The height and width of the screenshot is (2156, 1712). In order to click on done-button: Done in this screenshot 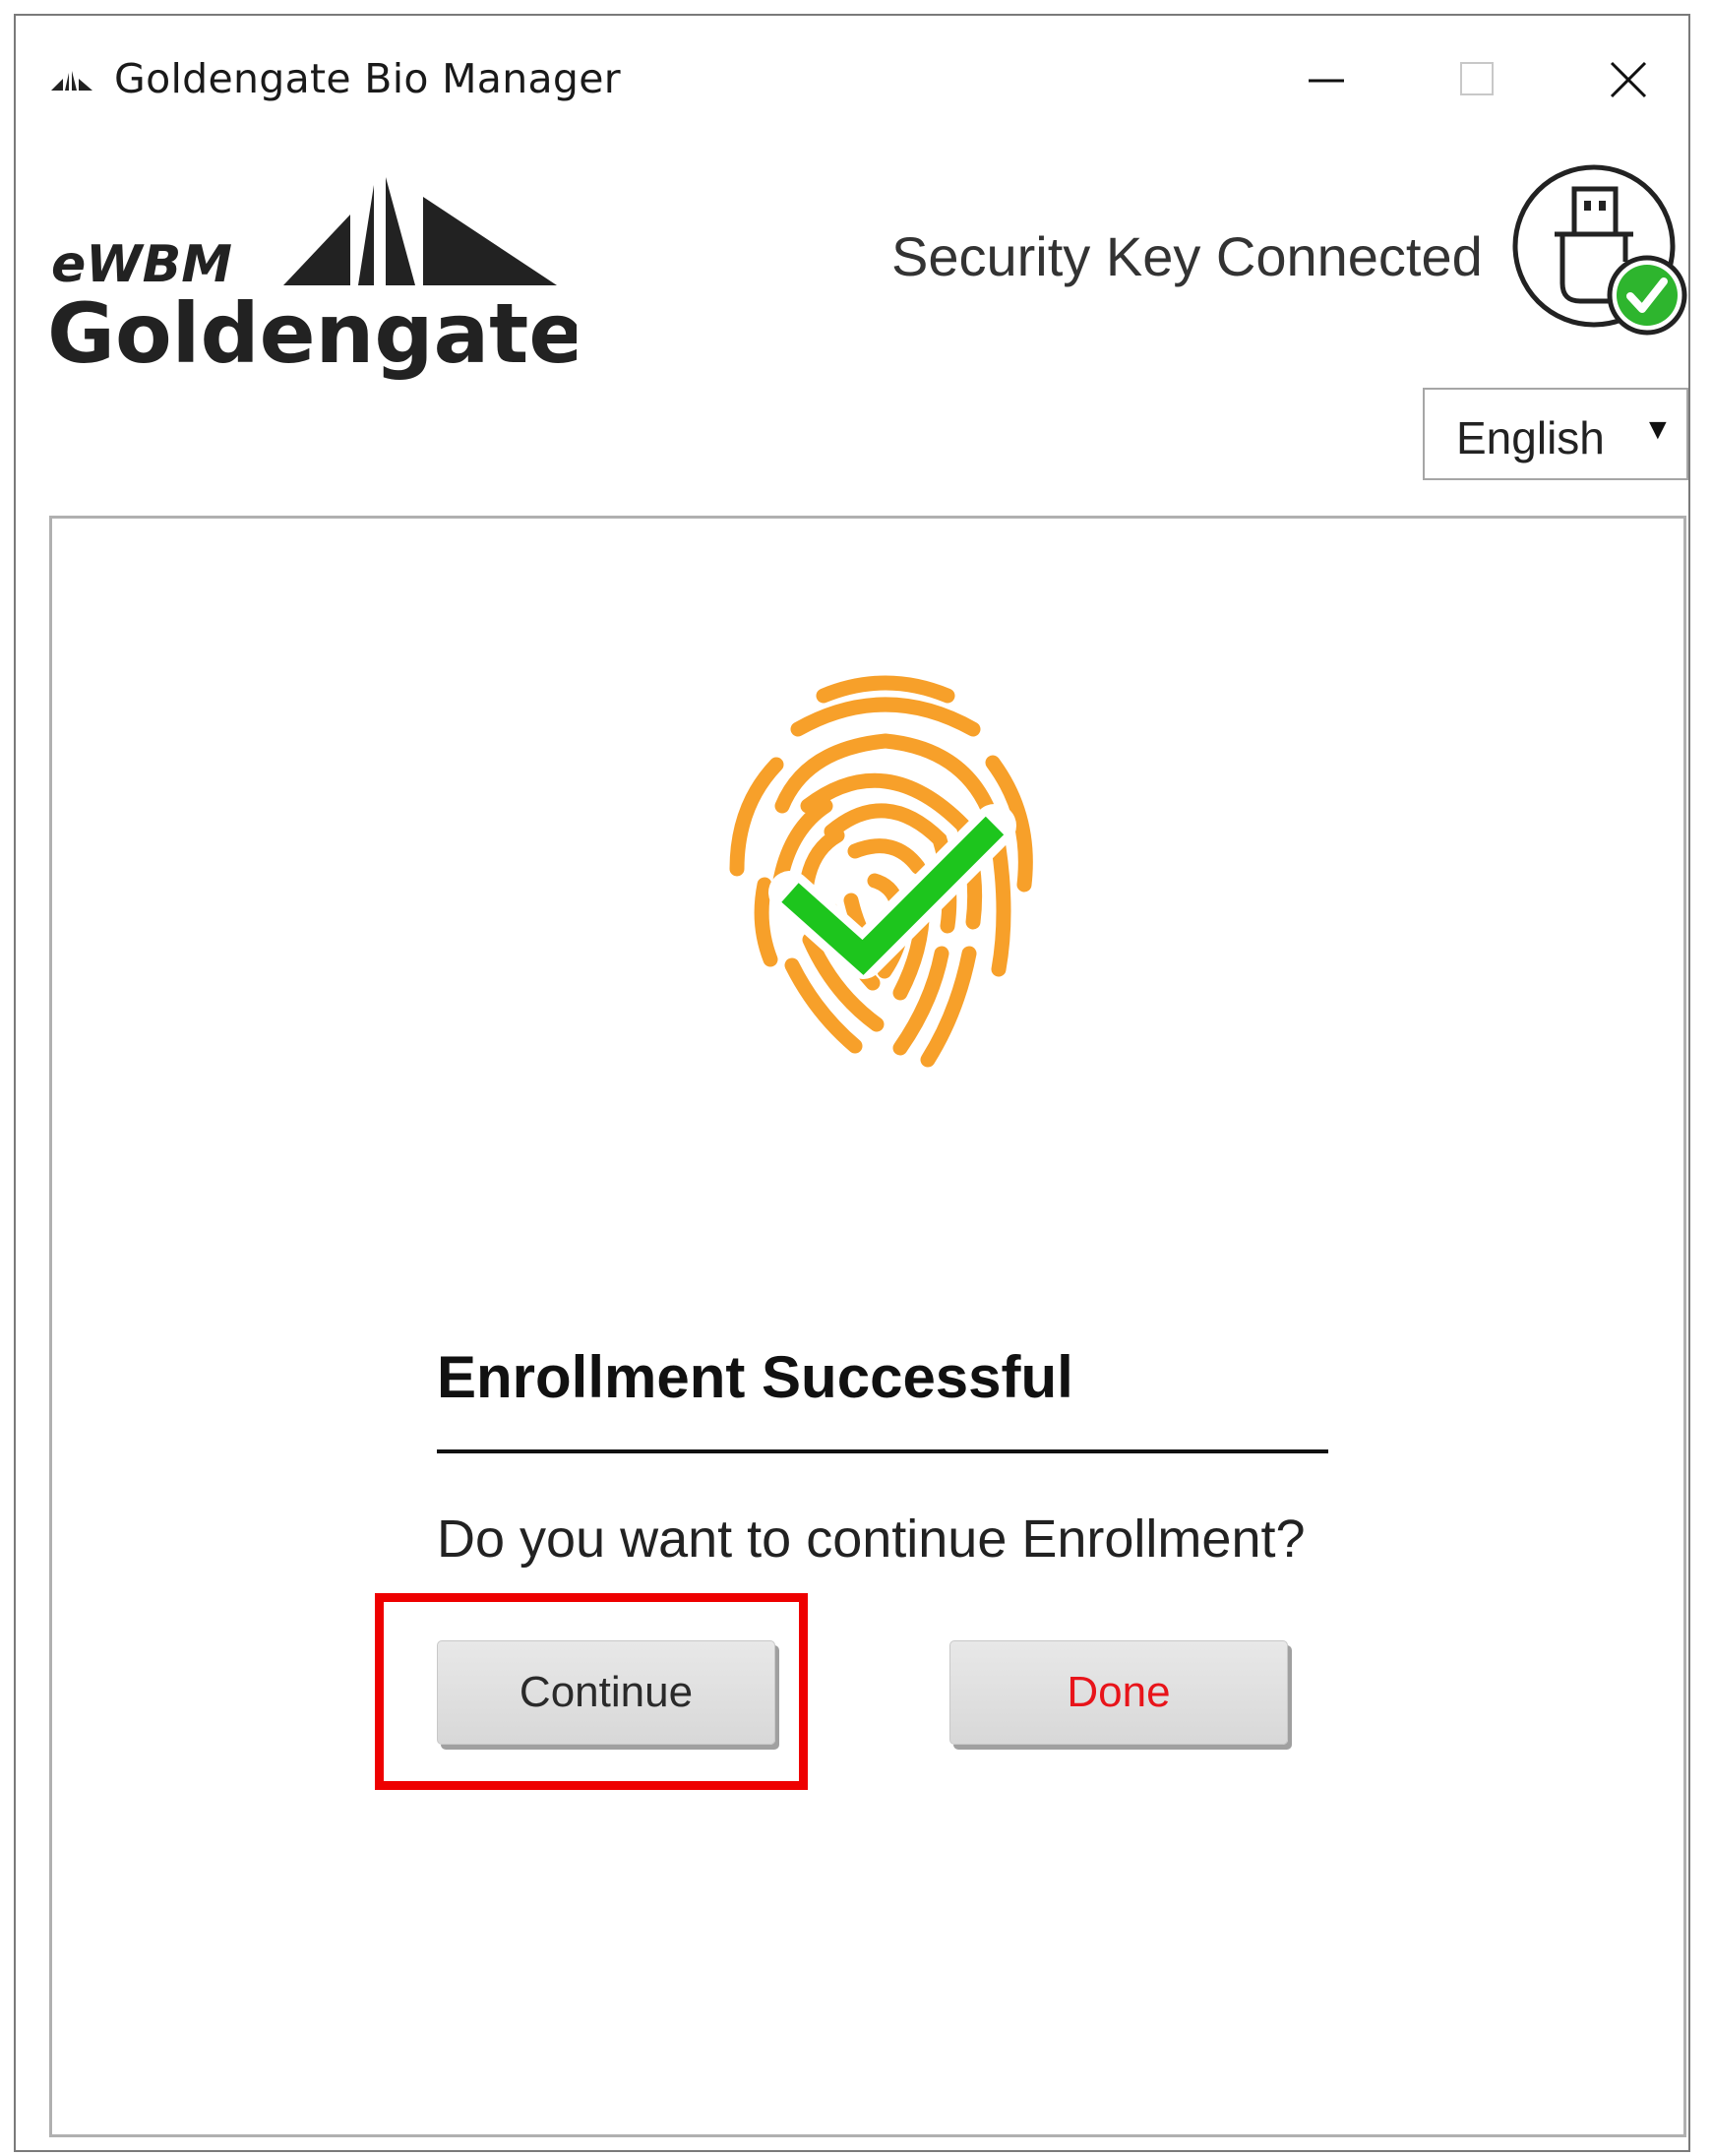, I will do `click(1119, 1692)`.